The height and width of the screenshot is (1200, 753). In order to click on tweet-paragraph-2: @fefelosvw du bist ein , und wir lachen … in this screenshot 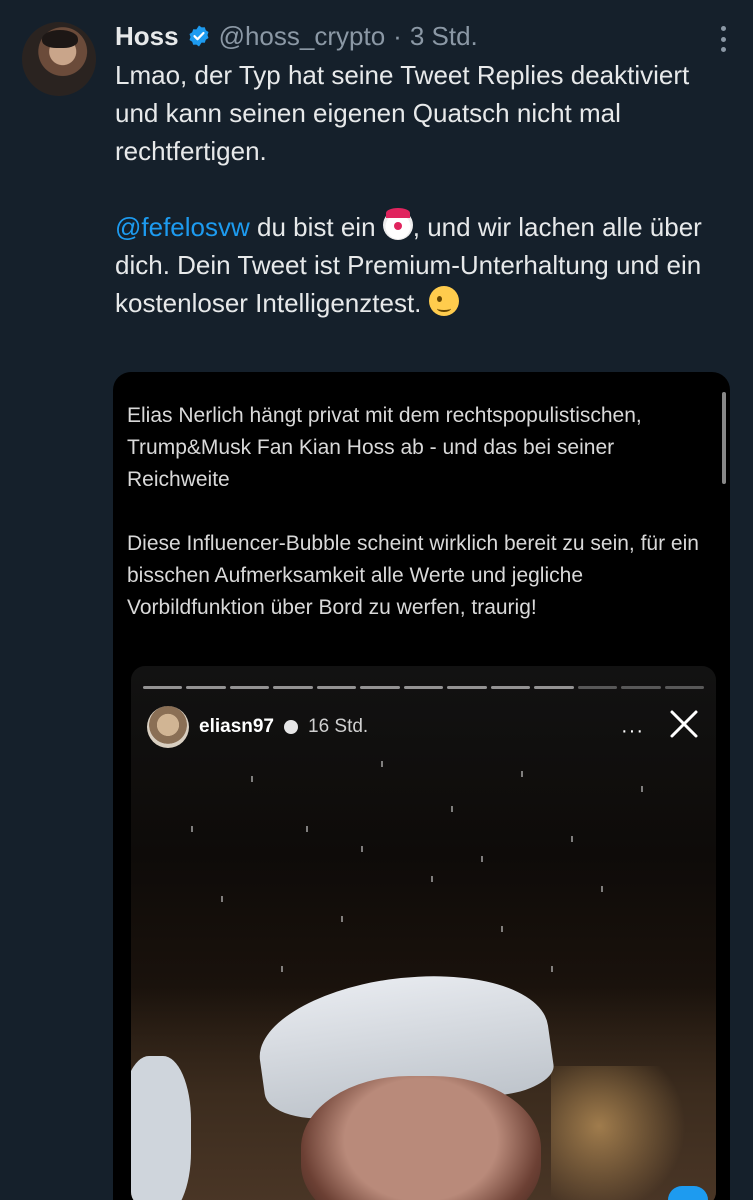, I will do `click(425, 265)`.